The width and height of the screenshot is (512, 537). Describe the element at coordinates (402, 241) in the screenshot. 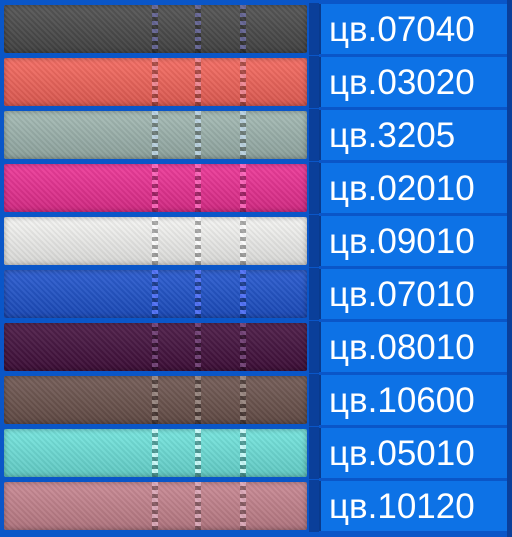

I see `color-code-label: цв.09010` at that location.